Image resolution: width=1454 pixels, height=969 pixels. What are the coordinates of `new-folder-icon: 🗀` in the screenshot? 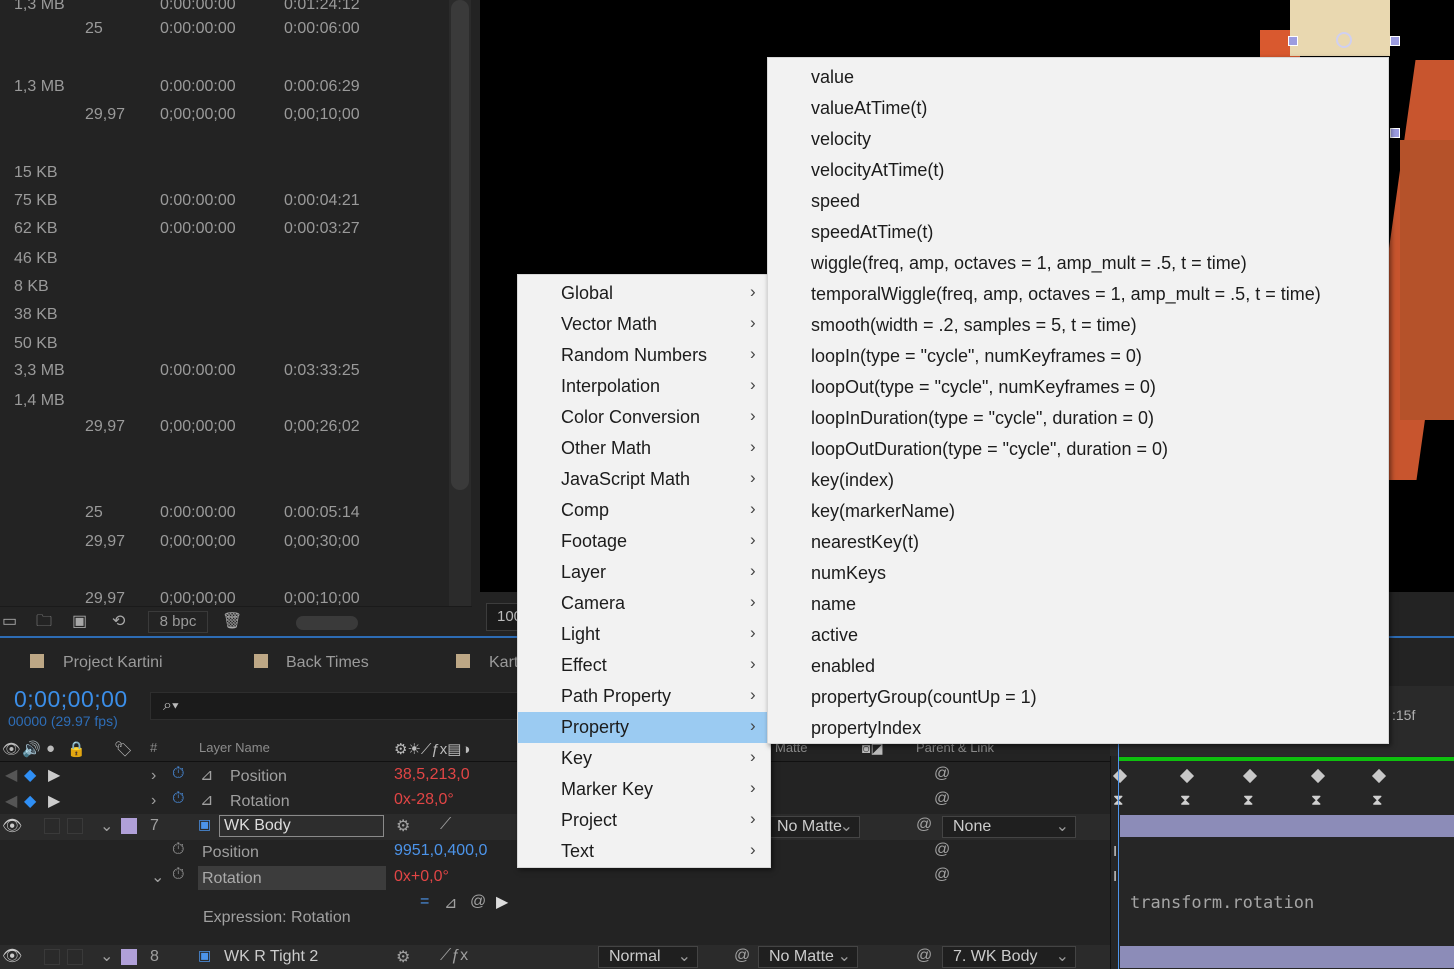 It's located at (44, 622).